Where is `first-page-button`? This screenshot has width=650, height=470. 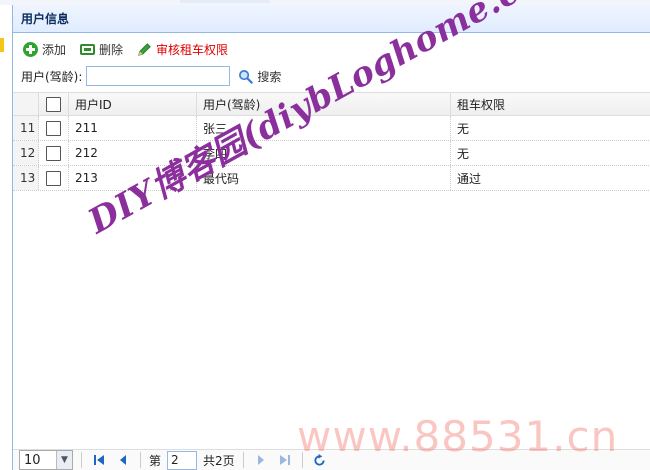 first-page-button is located at coordinates (99, 460).